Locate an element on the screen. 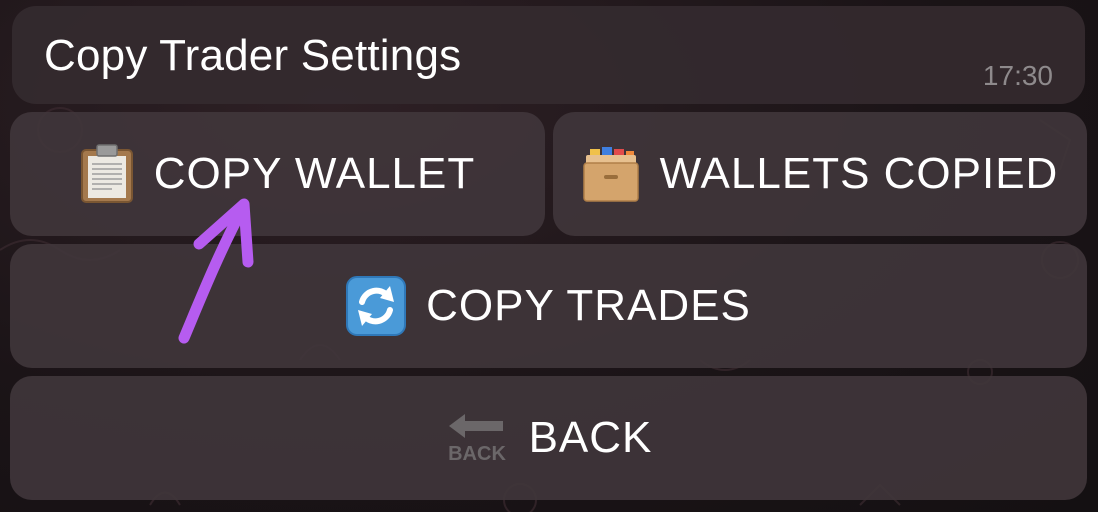 The image size is (1098, 512). wallets-copied-button: WALLETS COPIED is located at coordinates (820, 174).